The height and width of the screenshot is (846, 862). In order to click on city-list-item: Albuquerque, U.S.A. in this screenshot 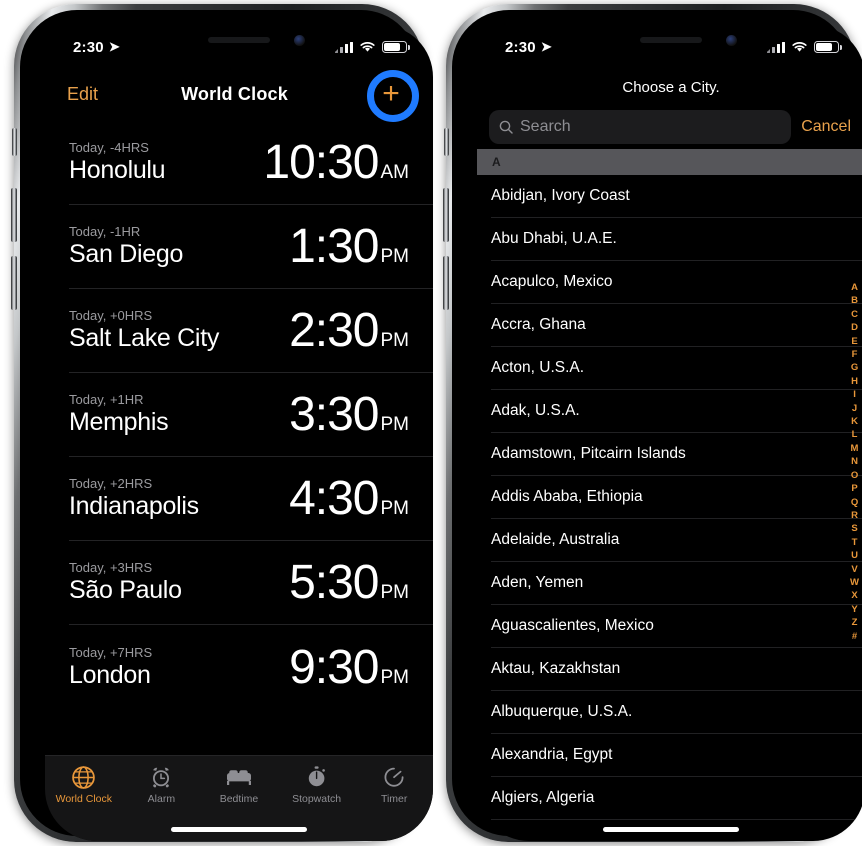, I will do `click(676, 712)`.